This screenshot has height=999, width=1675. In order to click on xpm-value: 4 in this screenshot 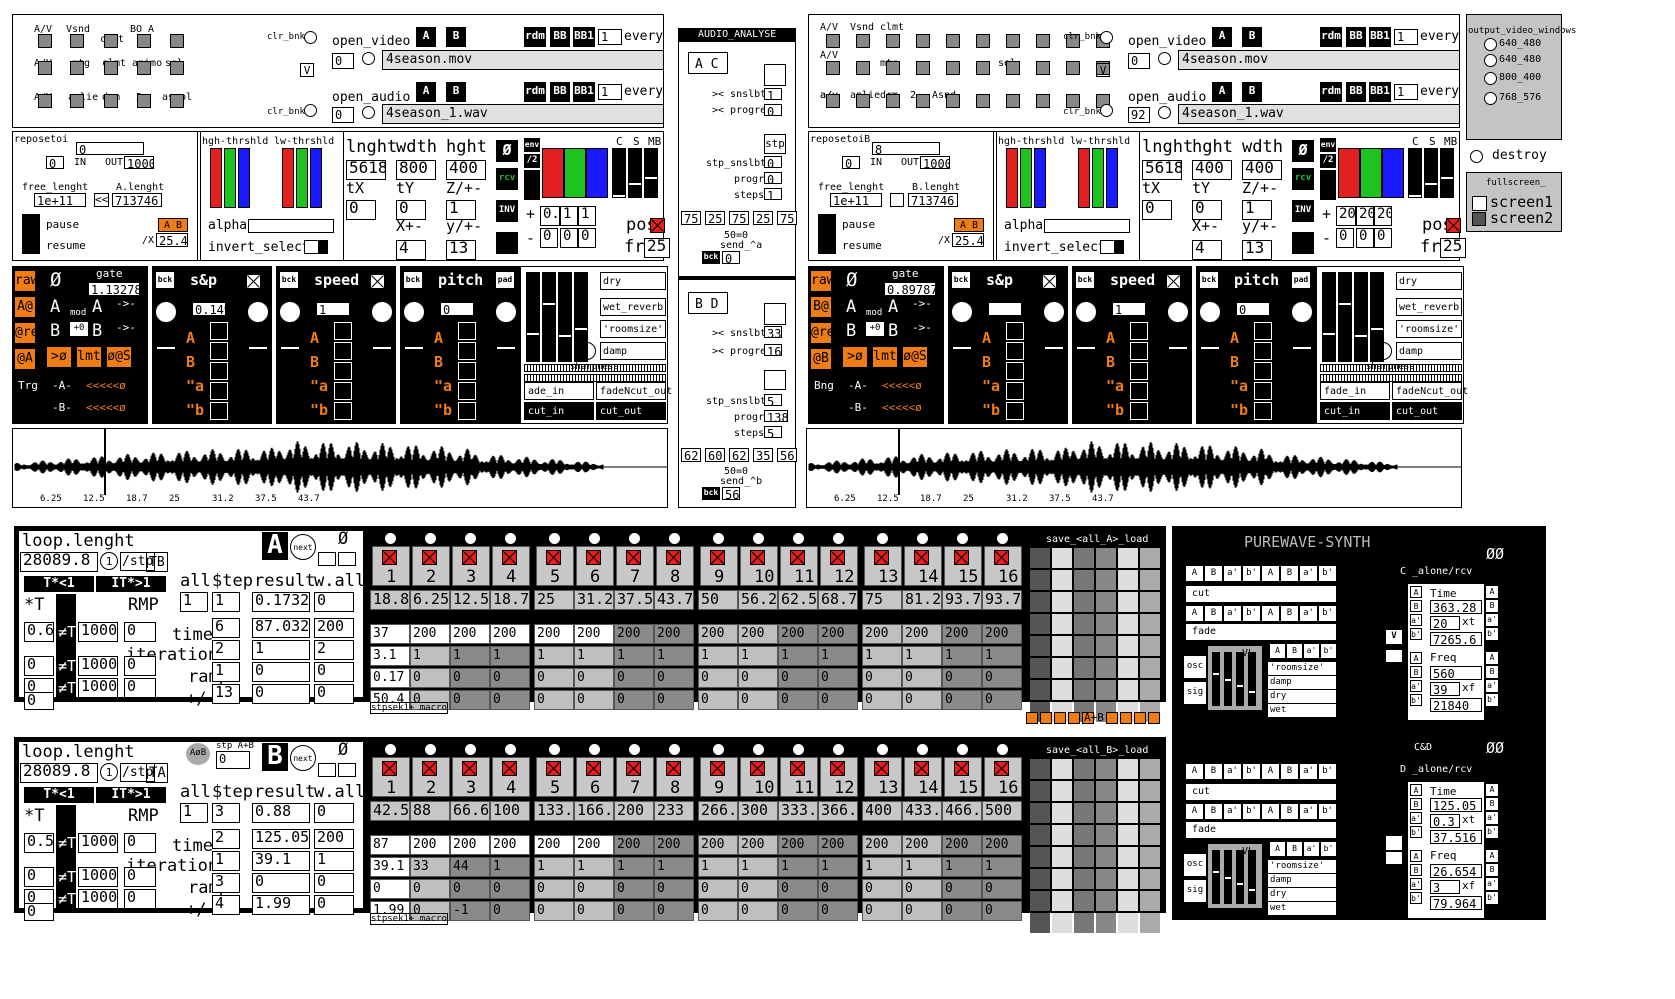, I will do `click(1207, 250)`.